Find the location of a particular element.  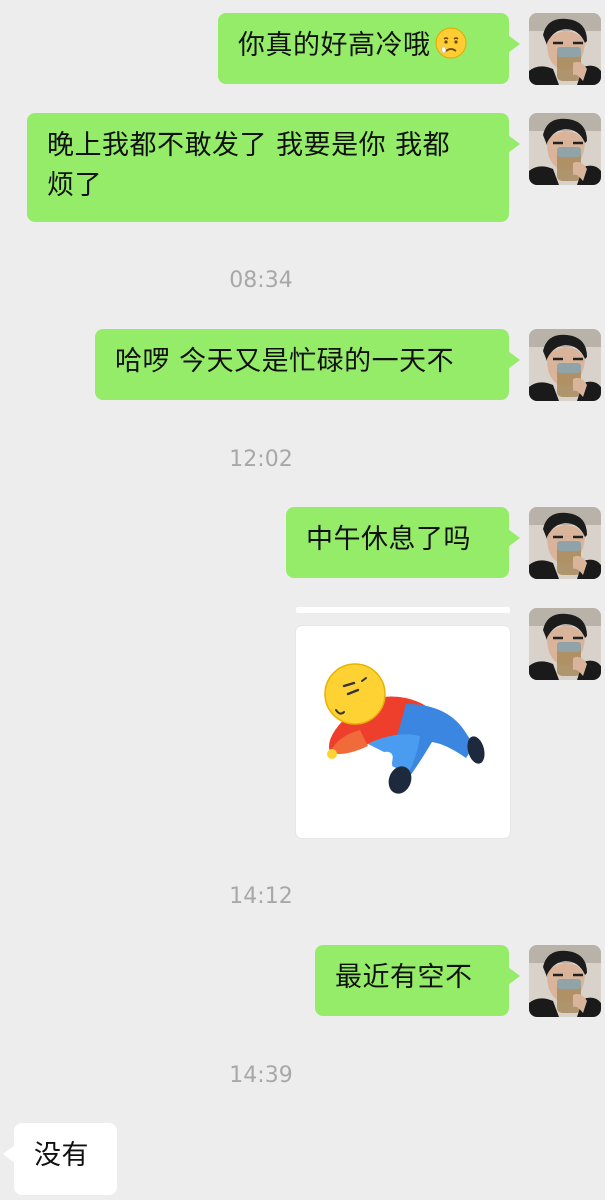

lying-down-person-sticker-icon is located at coordinates (404, 728).